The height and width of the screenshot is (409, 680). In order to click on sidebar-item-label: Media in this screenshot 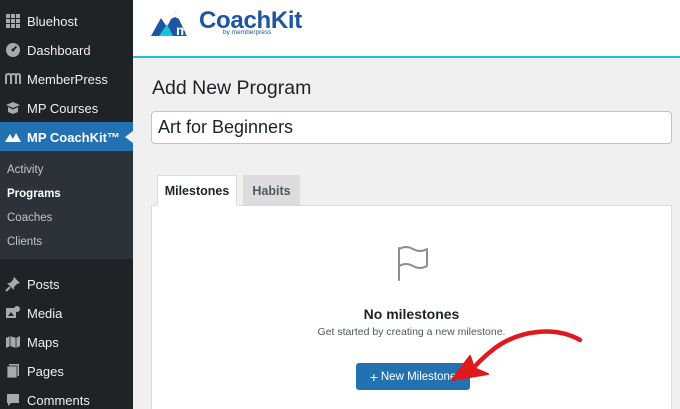, I will do `click(45, 313)`.